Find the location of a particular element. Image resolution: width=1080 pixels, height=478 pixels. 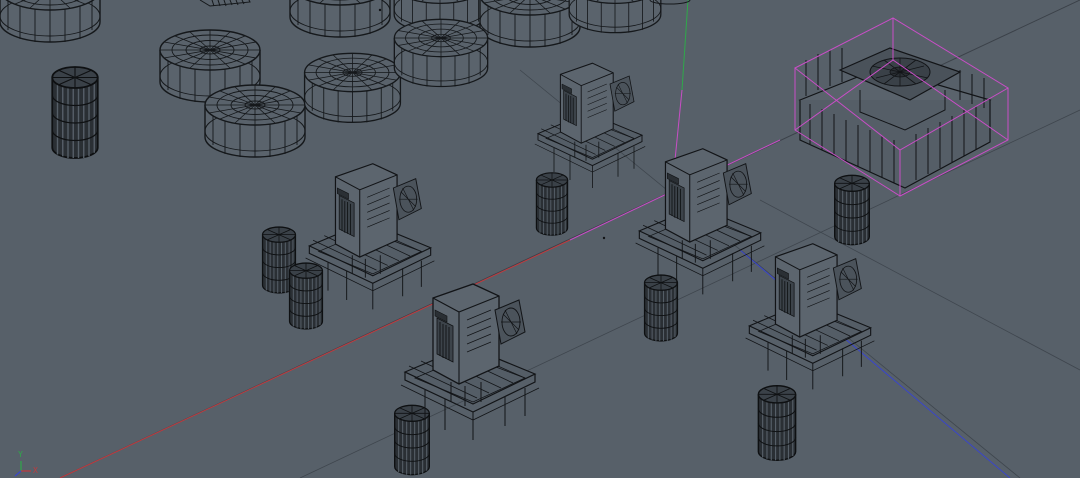

partial-spools-row is located at coordinates (345, 24).